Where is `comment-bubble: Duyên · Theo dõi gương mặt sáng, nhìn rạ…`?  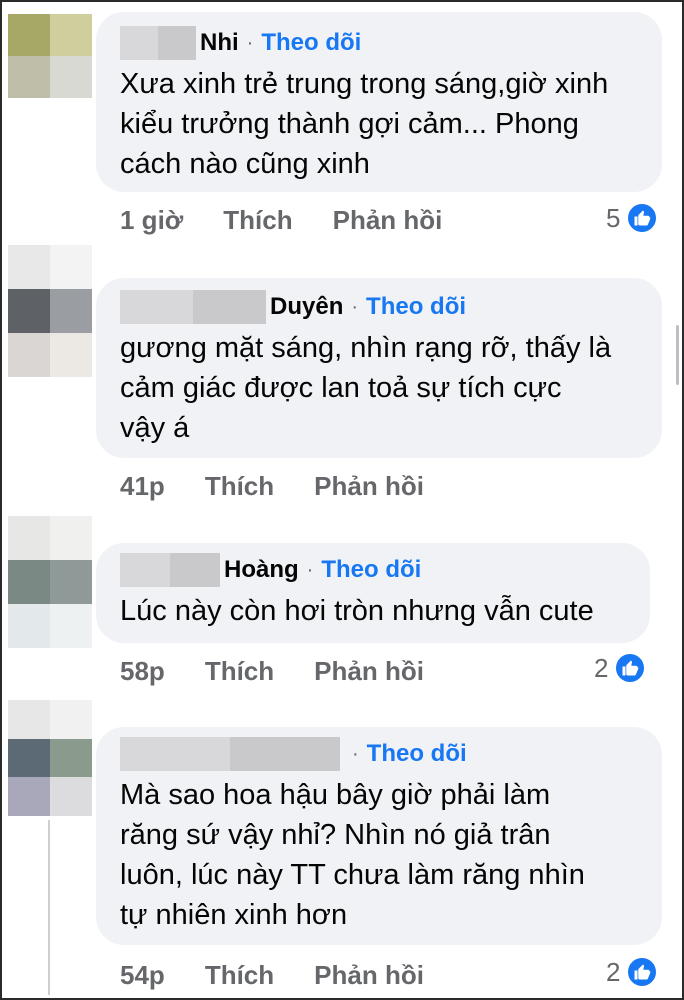
comment-bubble: Duyên · Theo dõi gương mặt sáng, nhìn rạ… is located at coordinates (379, 368).